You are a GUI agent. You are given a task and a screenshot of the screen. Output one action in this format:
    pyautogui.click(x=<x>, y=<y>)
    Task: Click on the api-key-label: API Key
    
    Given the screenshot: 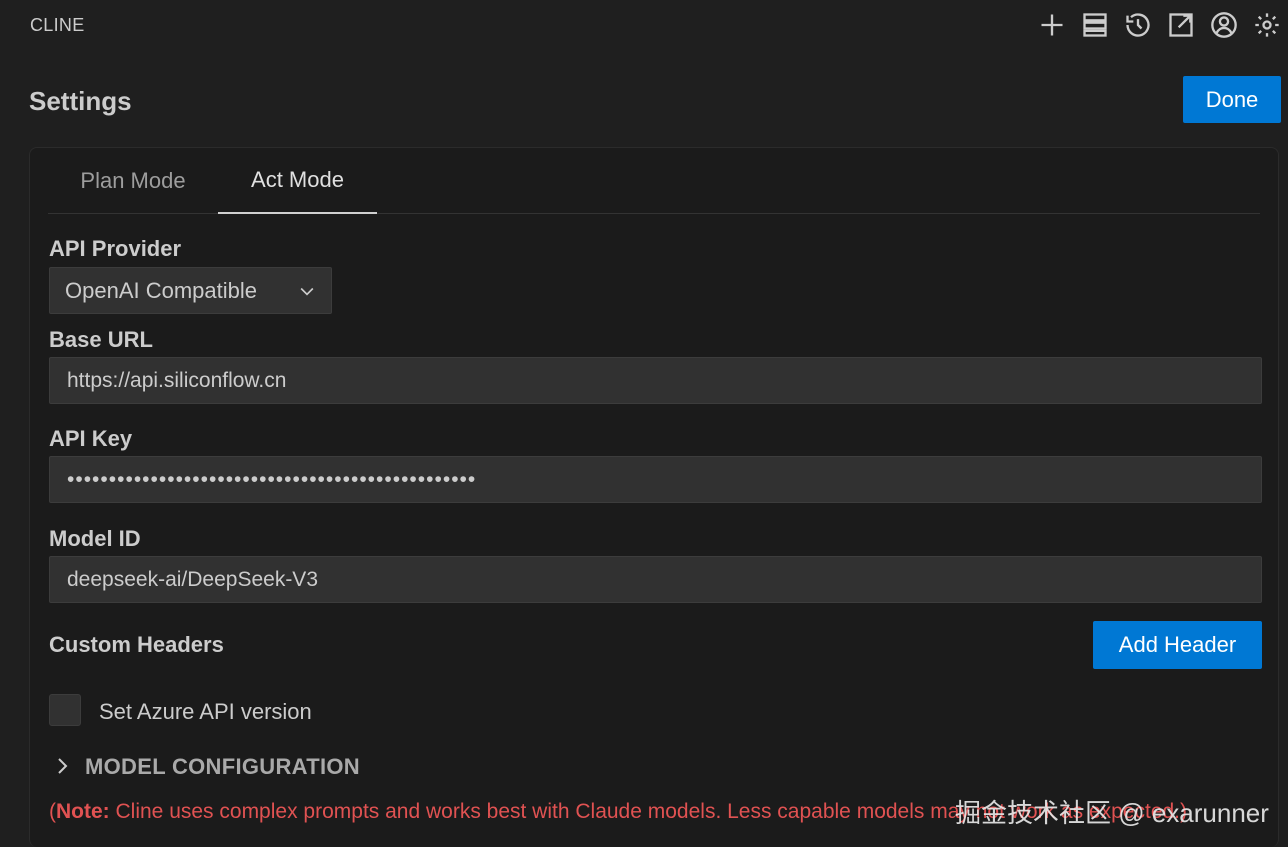 What is the action you would take?
    pyautogui.click(x=91, y=438)
    